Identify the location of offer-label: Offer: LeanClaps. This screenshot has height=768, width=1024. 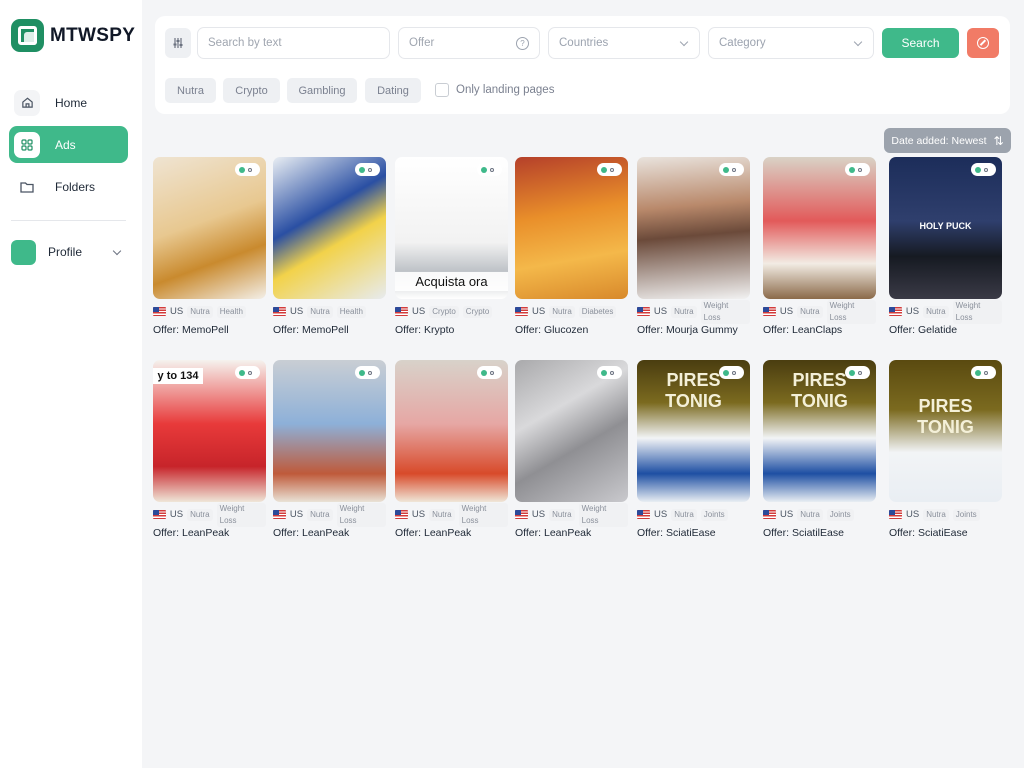
(803, 330).